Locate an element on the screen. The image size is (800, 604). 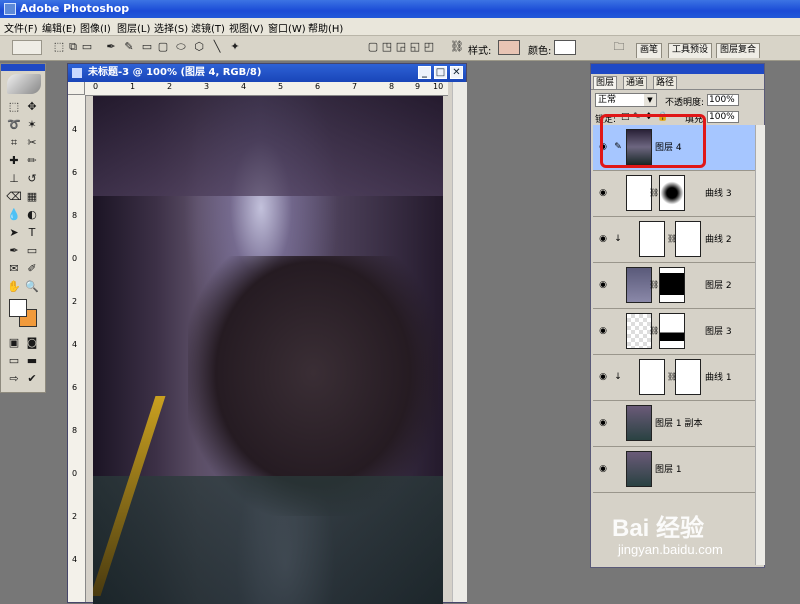
layer-name: 图层 2 is located at coordinates (718, 284).